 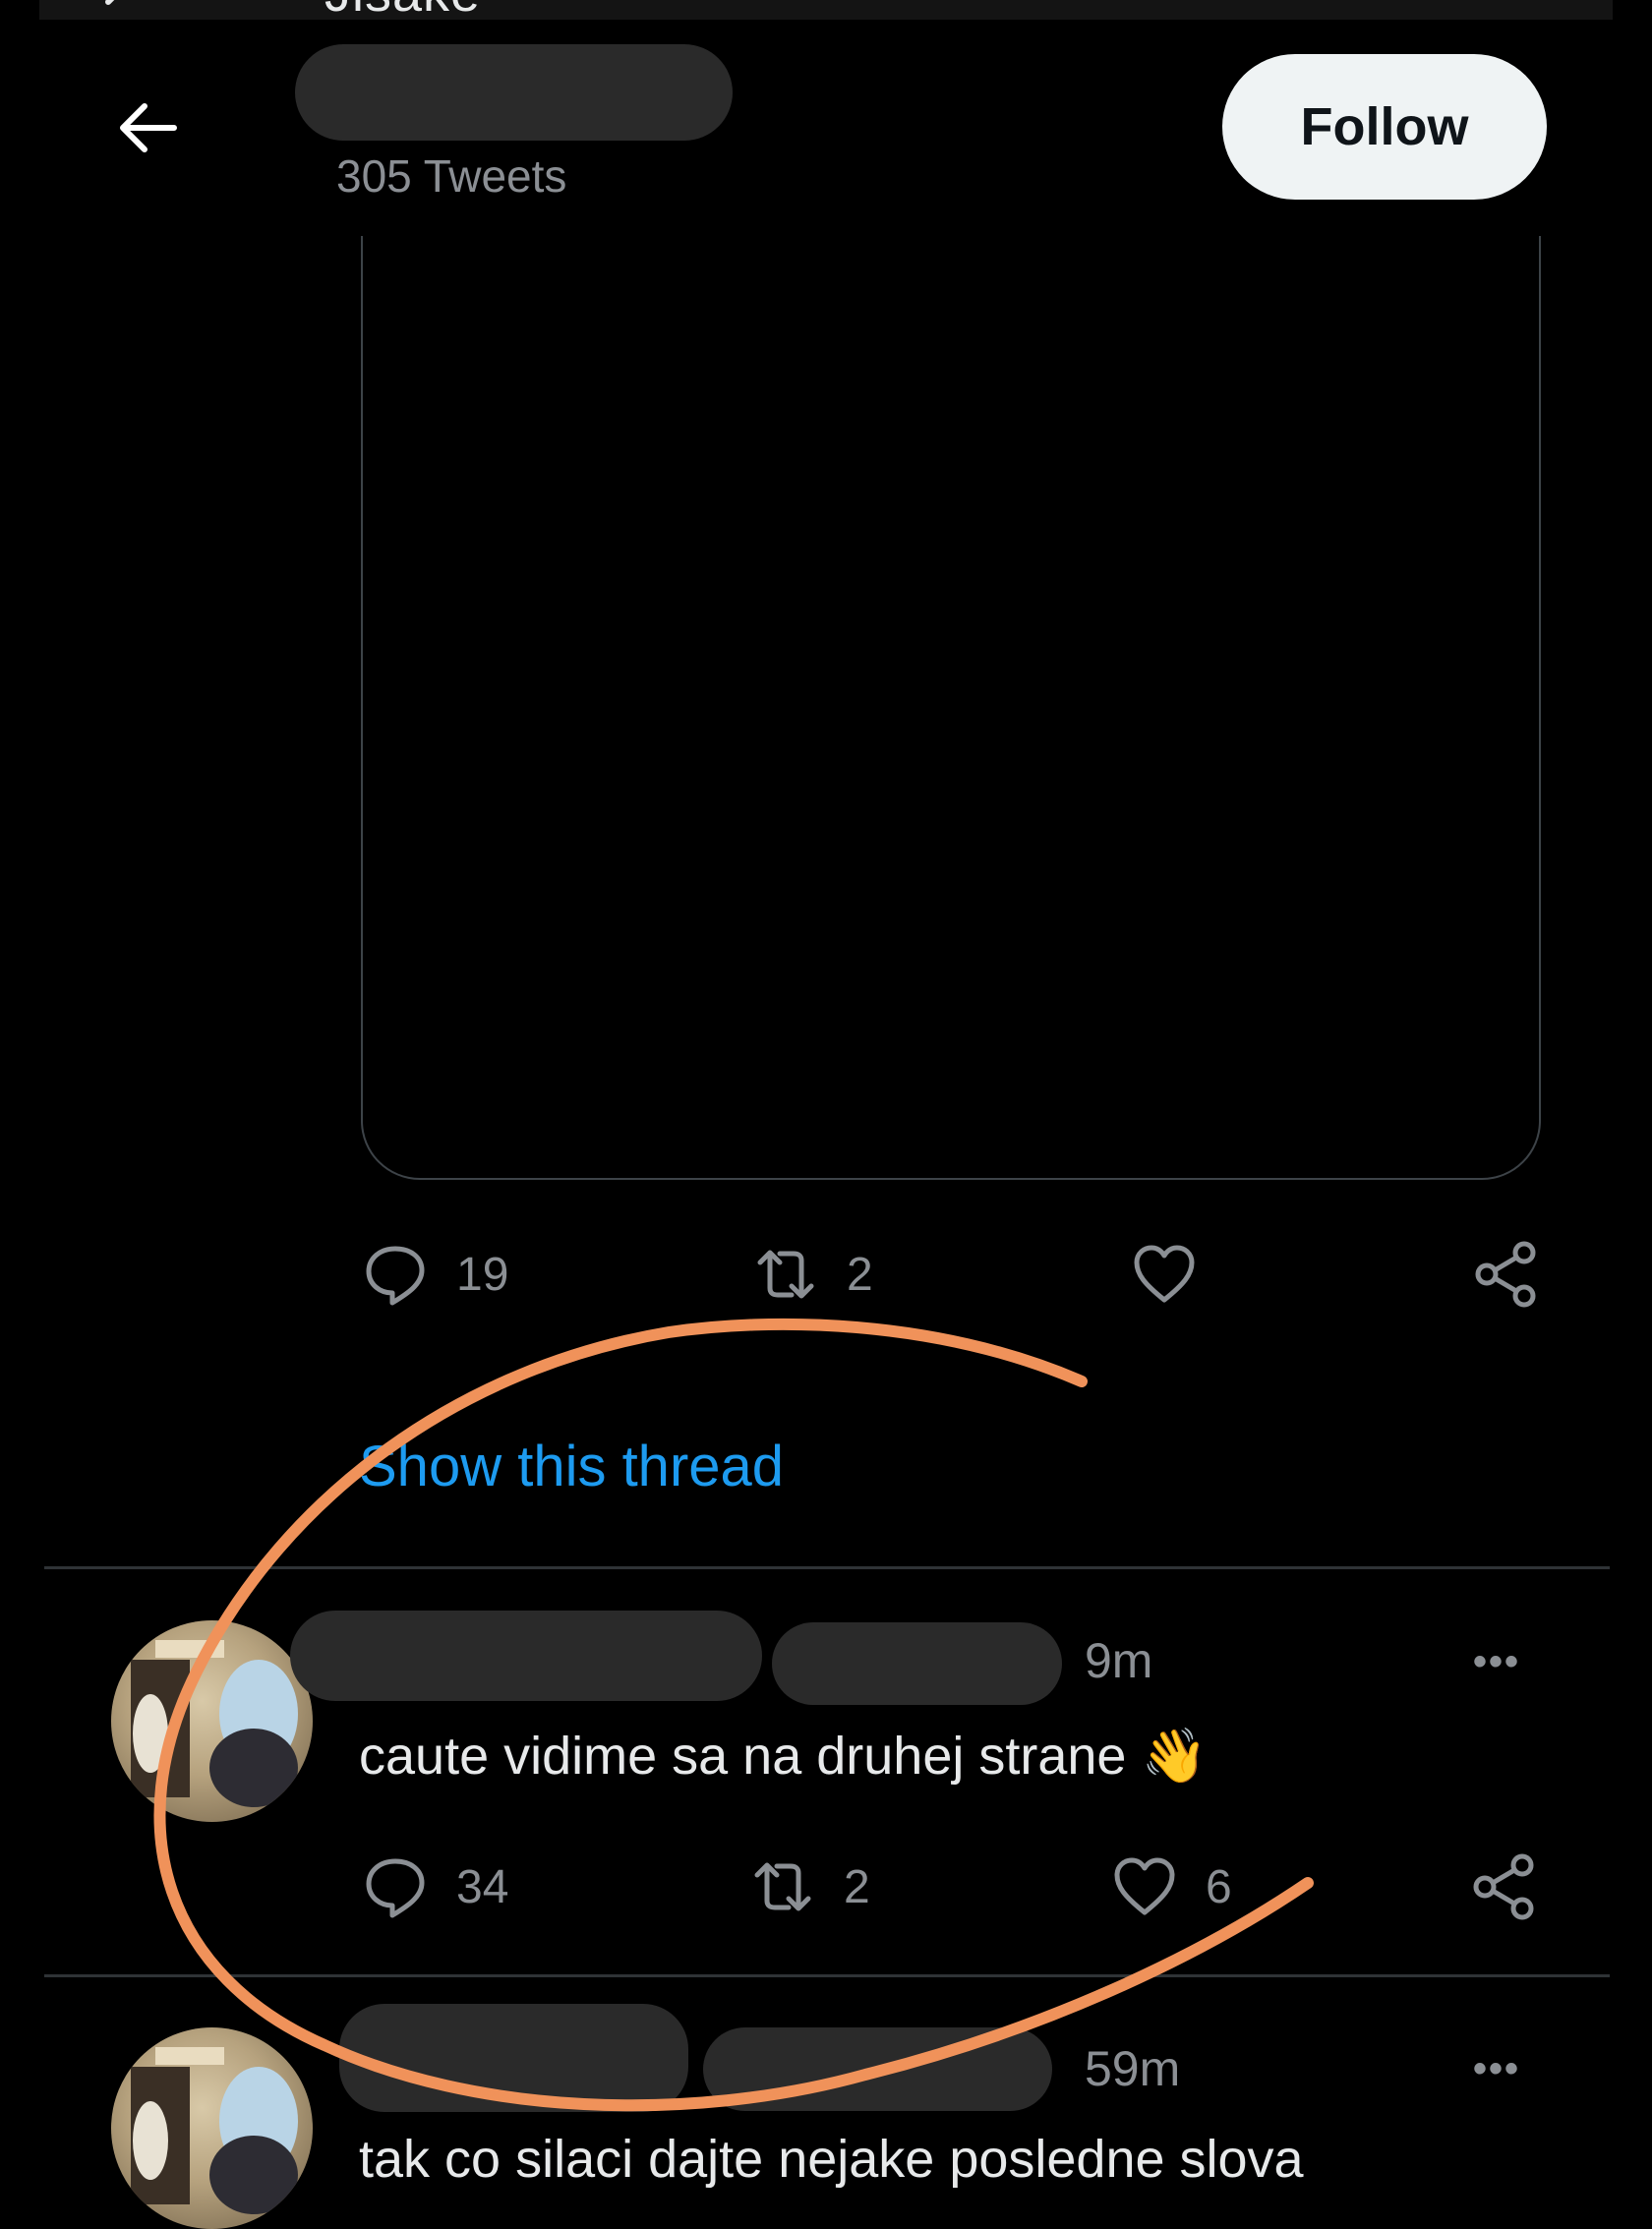 What do you see at coordinates (826, 10) in the screenshot?
I see `top-strip` at bounding box center [826, 10].